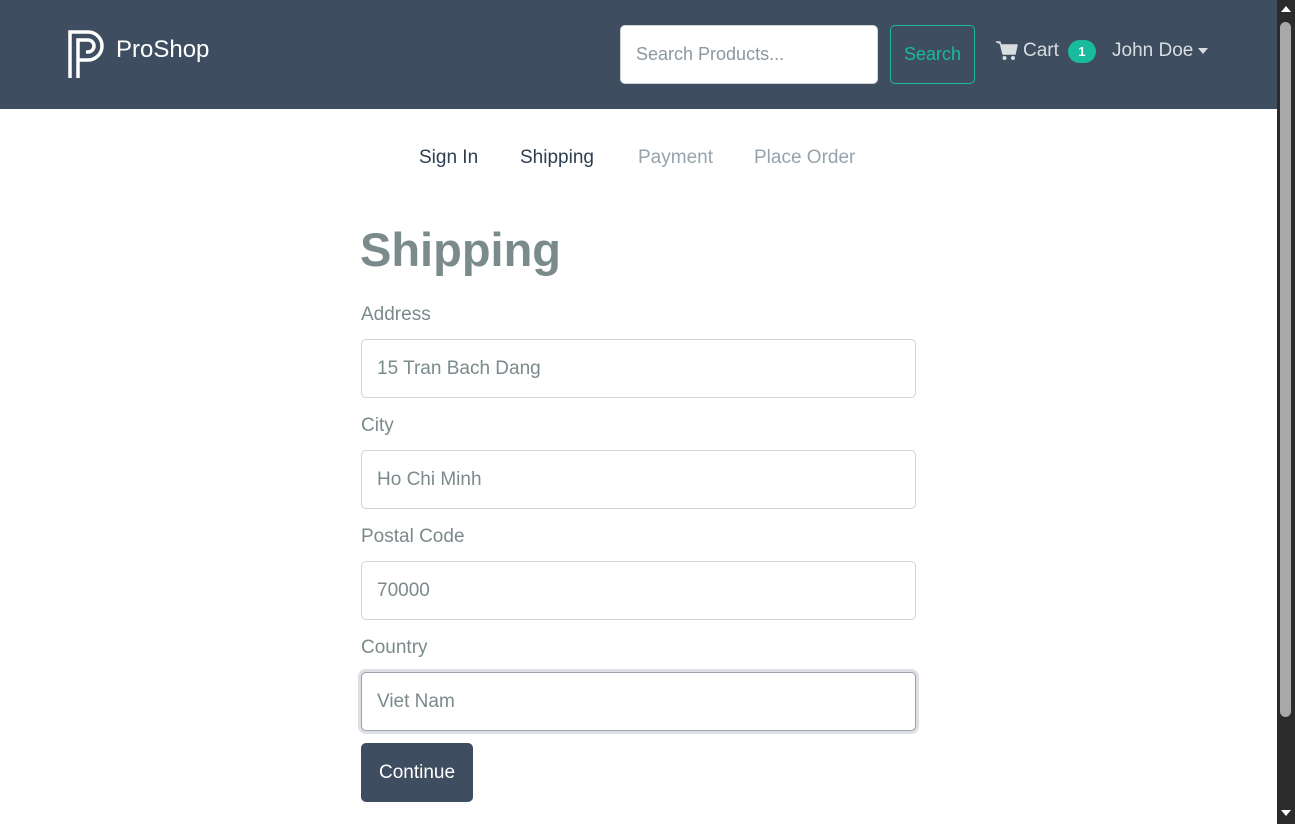  Describe the element at coordinates (638, 479) in the screenshot. I see `city-field` at that location.